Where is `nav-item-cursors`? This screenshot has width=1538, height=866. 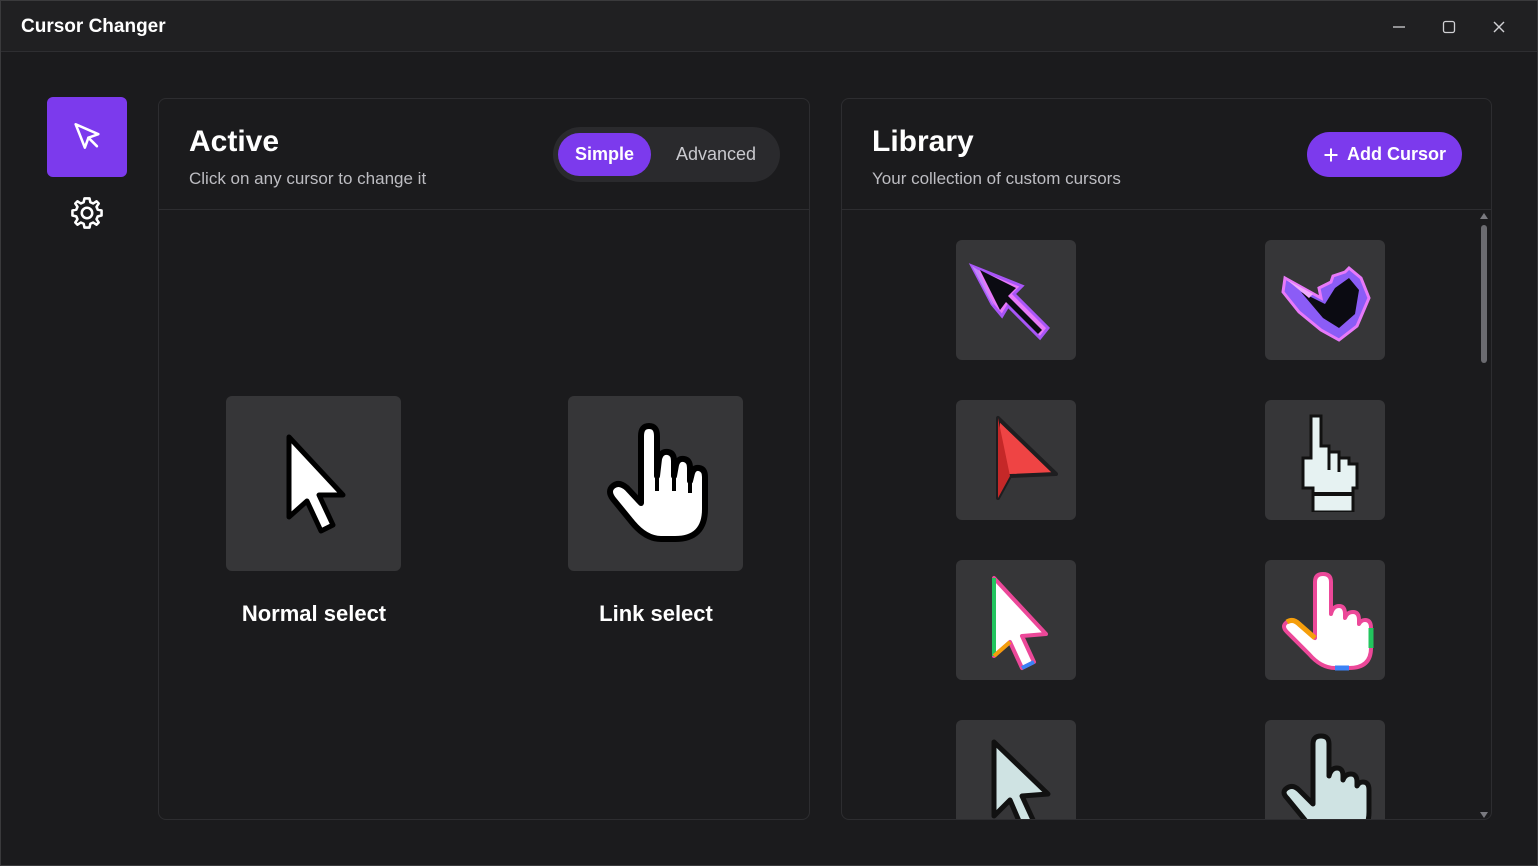 nav-item-cursors is located at coordinates (87, 137).